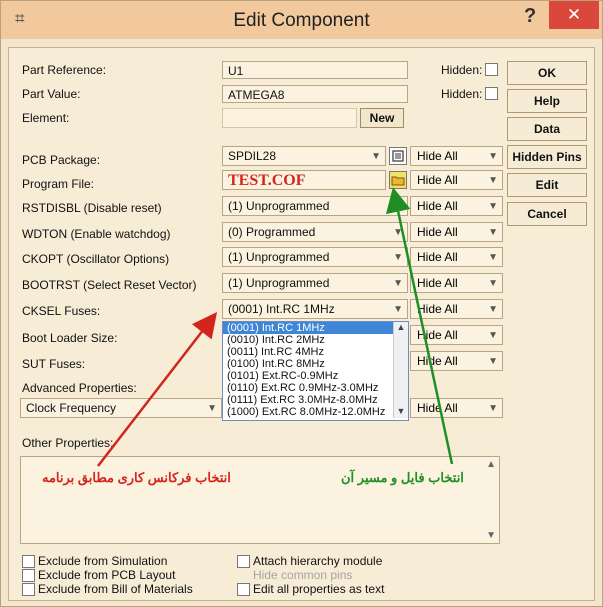 The image size is (603, 607). I want to click on hide-select-bootloader: Hide All ▼, so click(456, 335).